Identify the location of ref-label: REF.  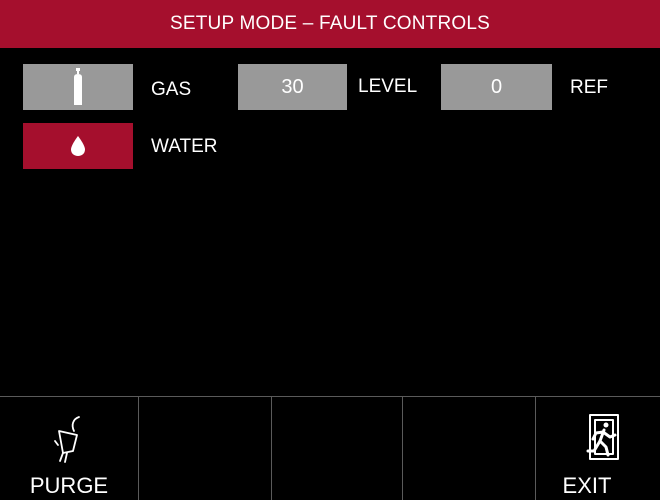
(589, 87).